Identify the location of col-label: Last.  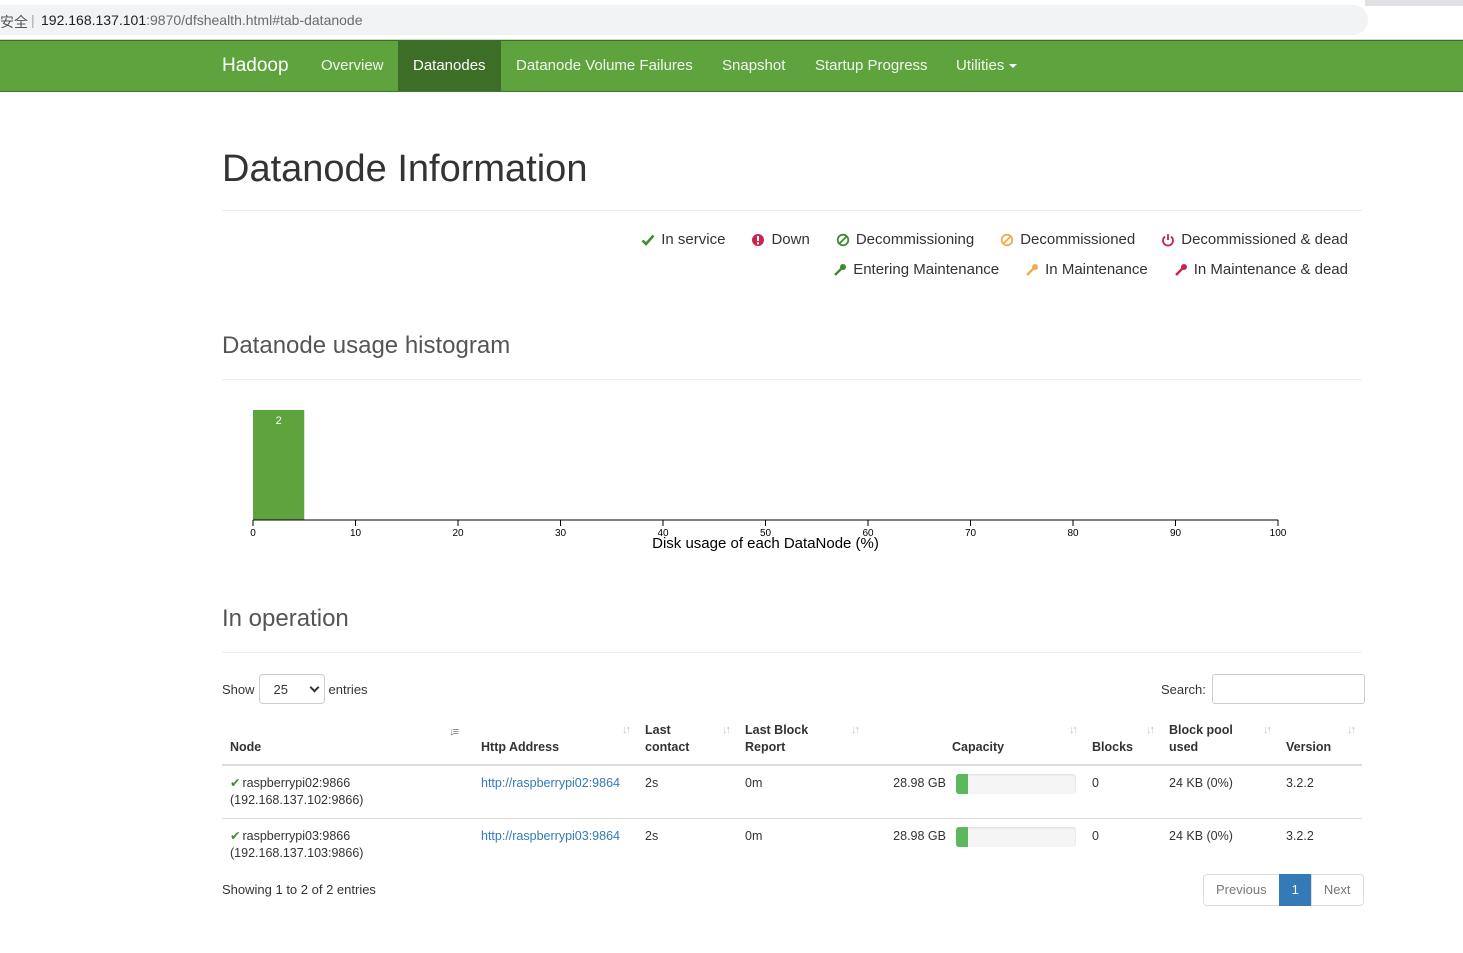
(658, 730).